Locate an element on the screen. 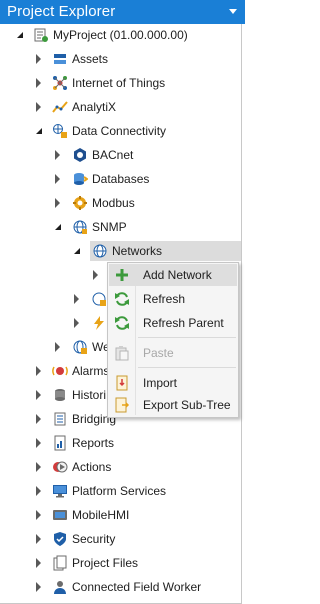 This screenshot has height=604, width=320. panel-header: Project Explorer is located at coordinates (122, 12).